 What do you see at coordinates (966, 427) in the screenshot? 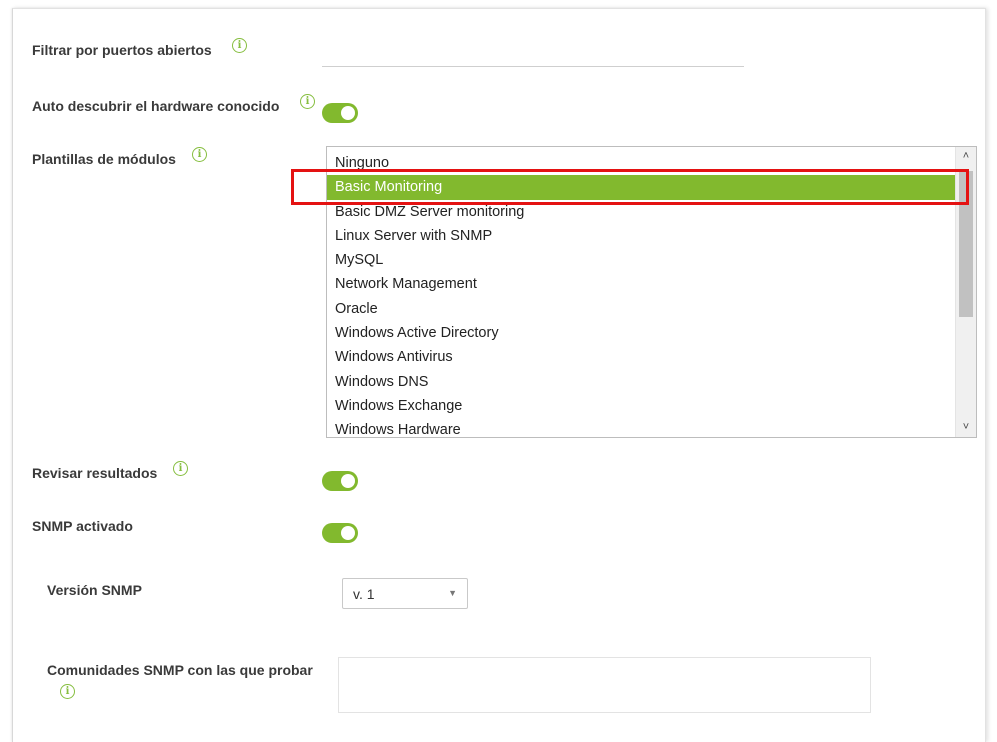
I see `chevron-down-icon: ˅` at bounding box center [966, 427].